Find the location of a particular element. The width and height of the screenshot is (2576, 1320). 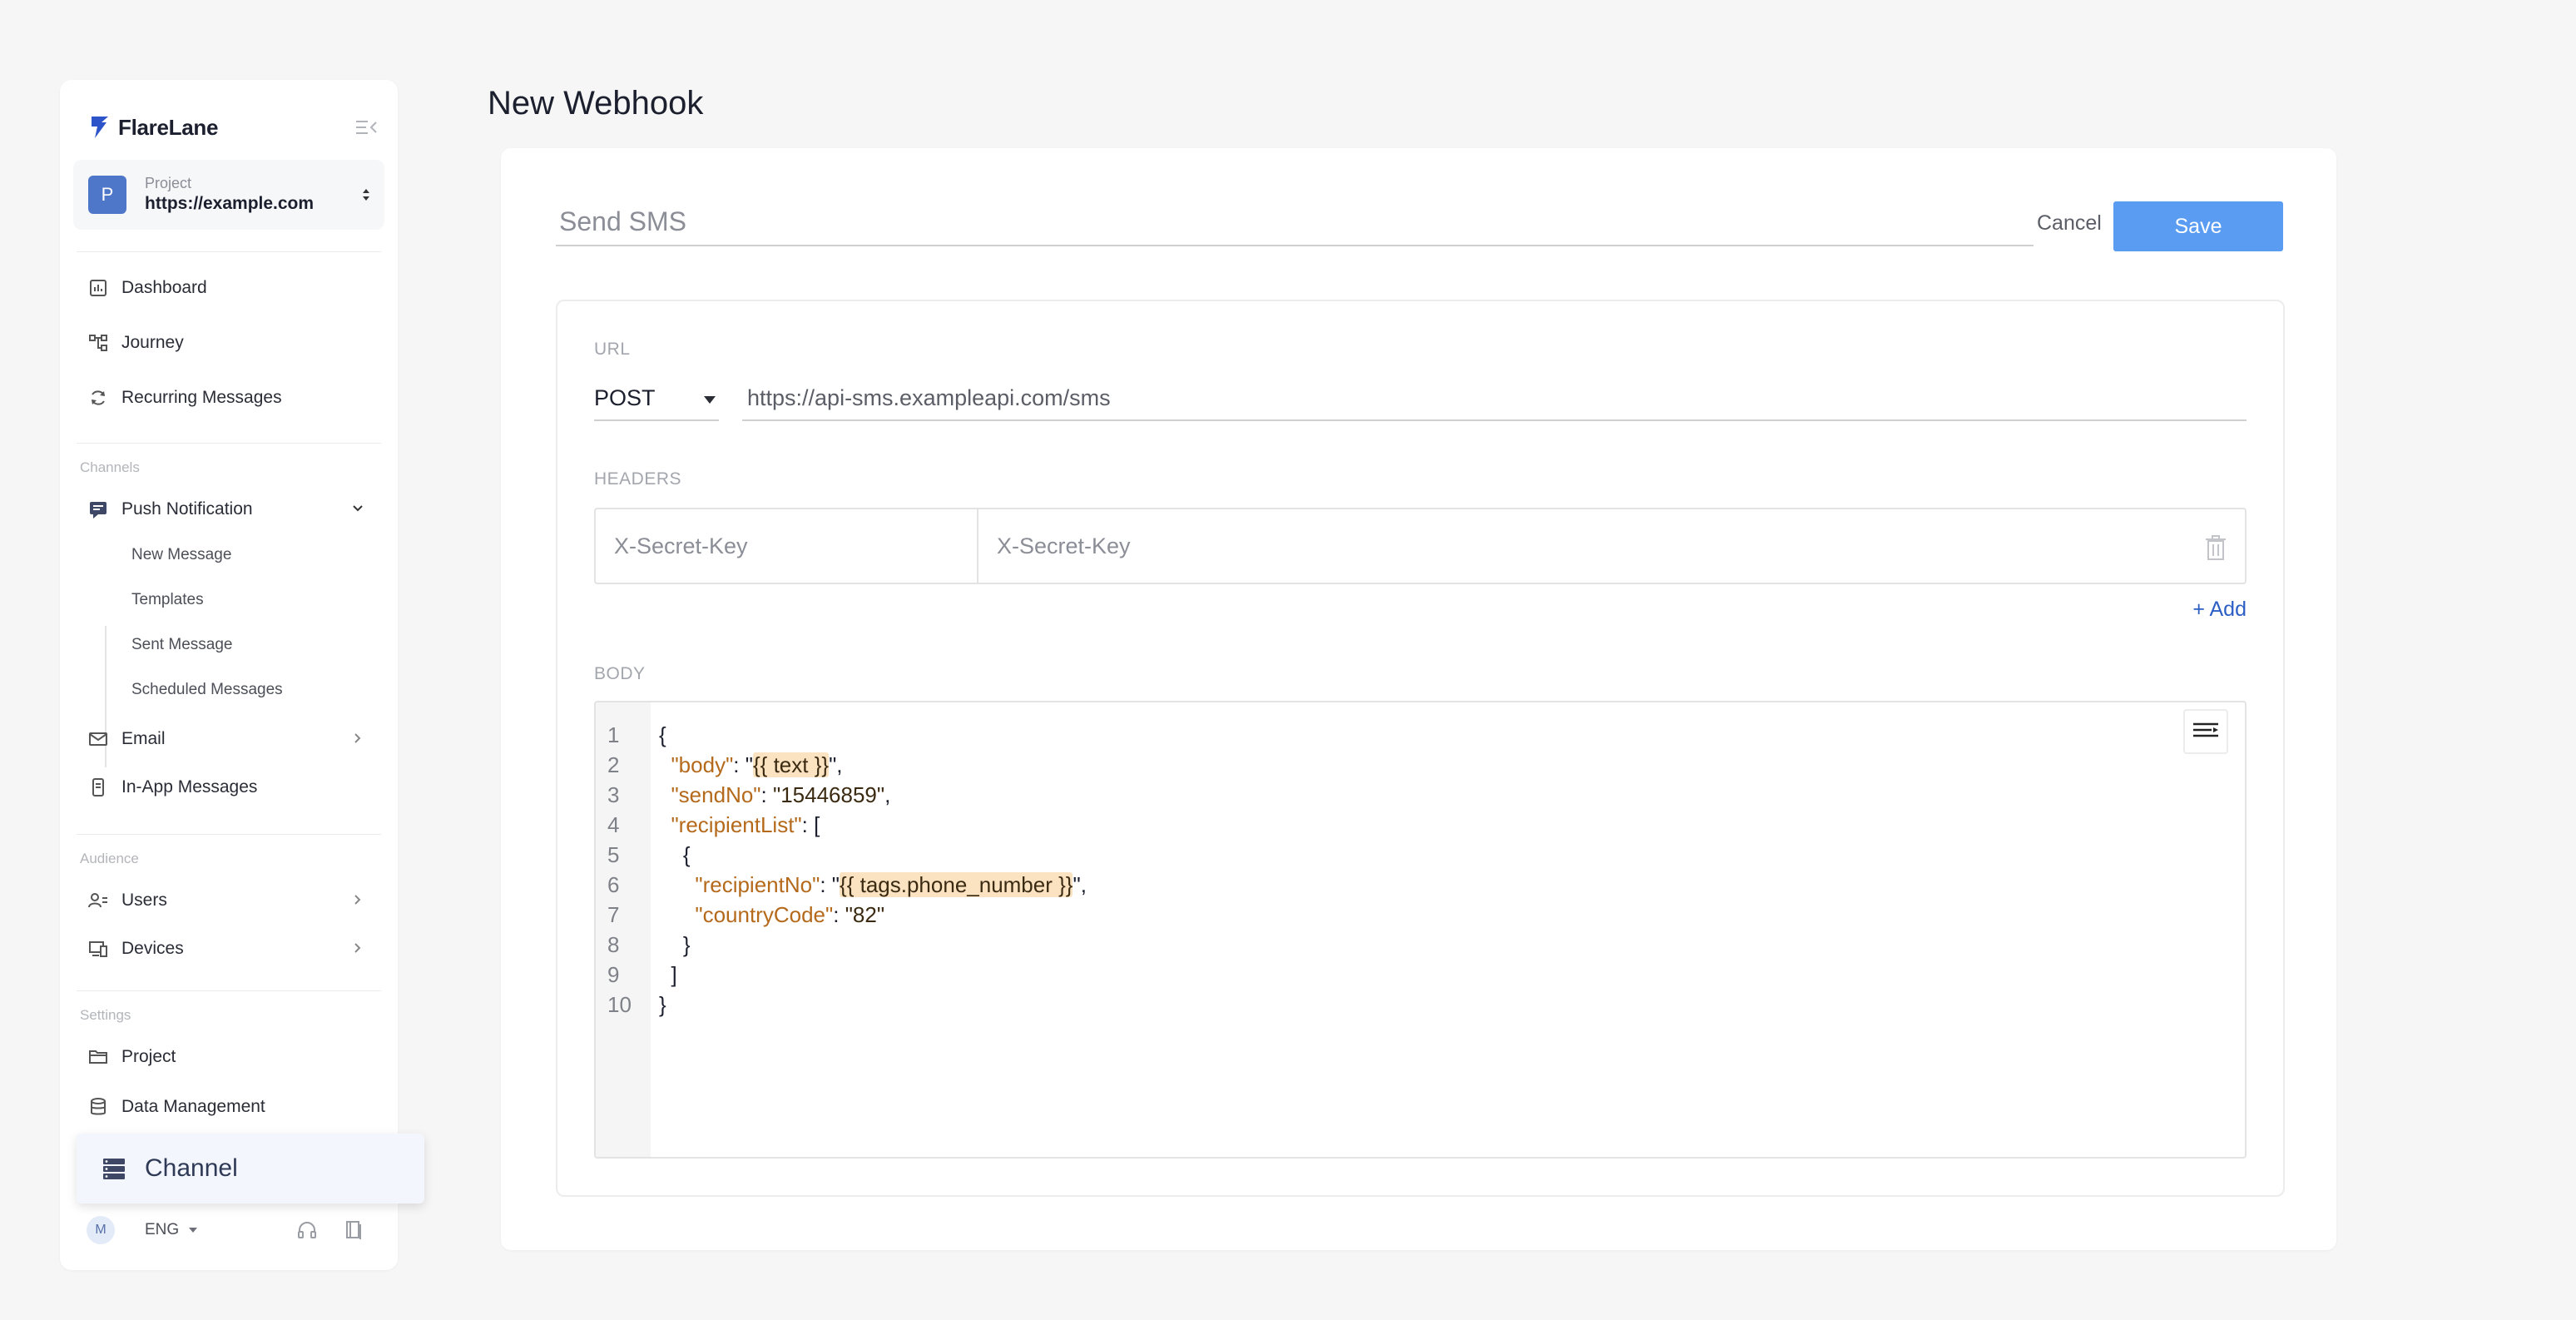

sidebar-footer: M ENG is located at coordinates (228, 1230).